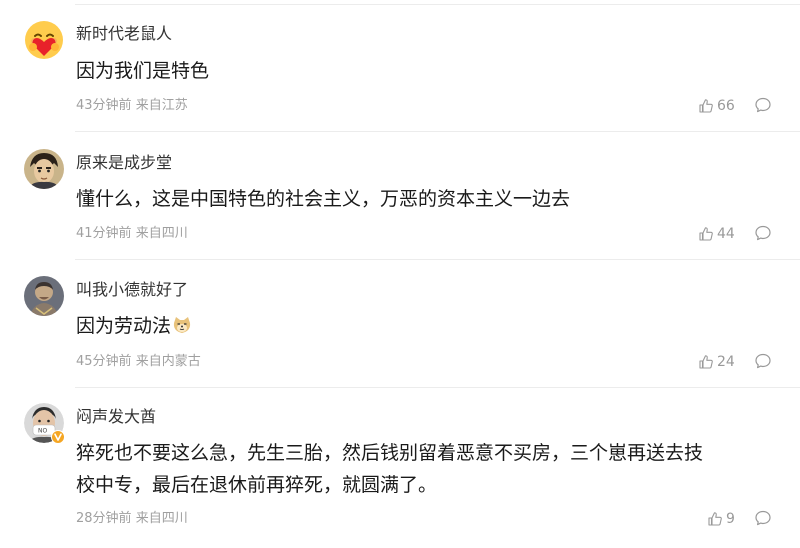 This screenshot has width=800, height=548. What do you see at coordinates (116, 417) in the screenshot?
I see `username: 闷声发大酋` at bounding box center [116, 417].